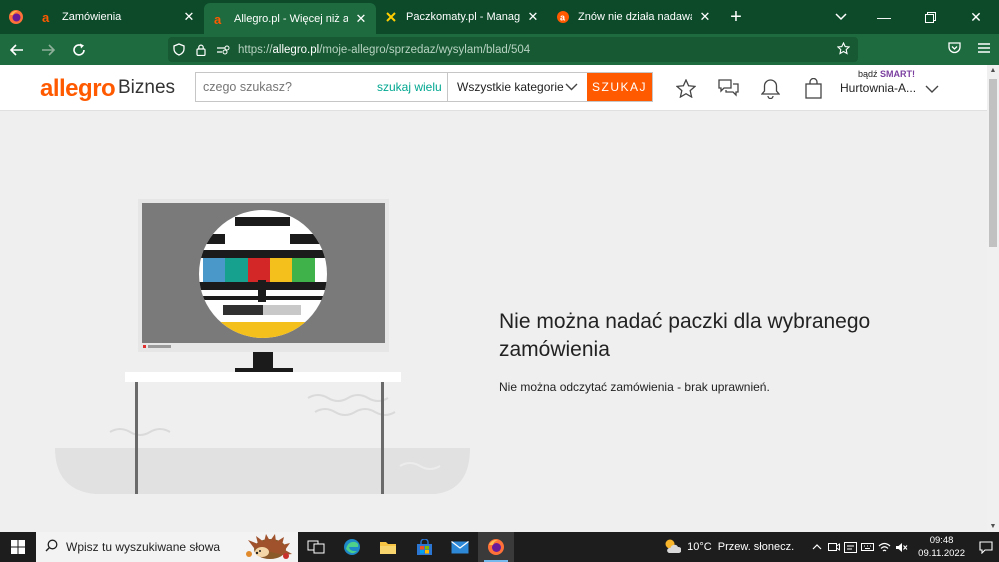 The height and width of the screenshot is (562, 999). I want to click on hedgehog-icon, so click(266, 548).